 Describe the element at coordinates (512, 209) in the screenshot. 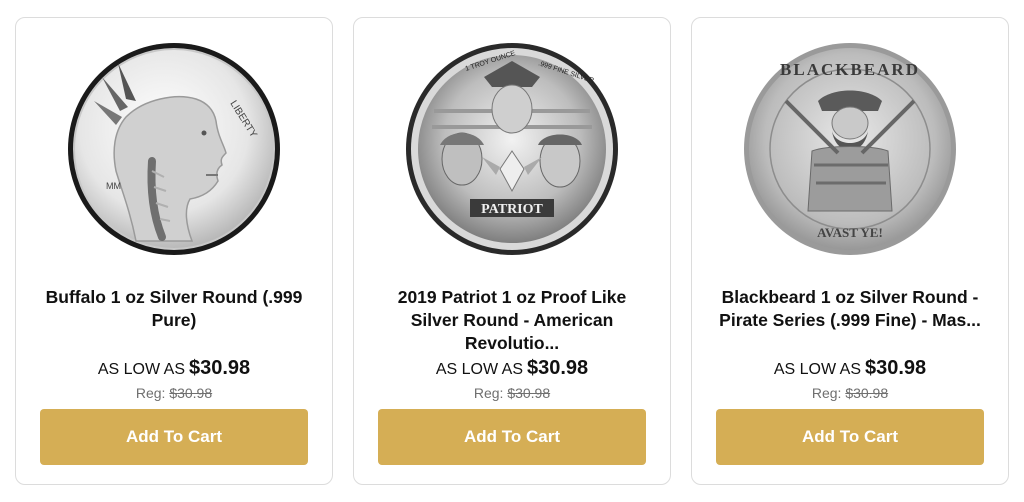

I see `coin-patriot-text: PATRIOT` at that location.